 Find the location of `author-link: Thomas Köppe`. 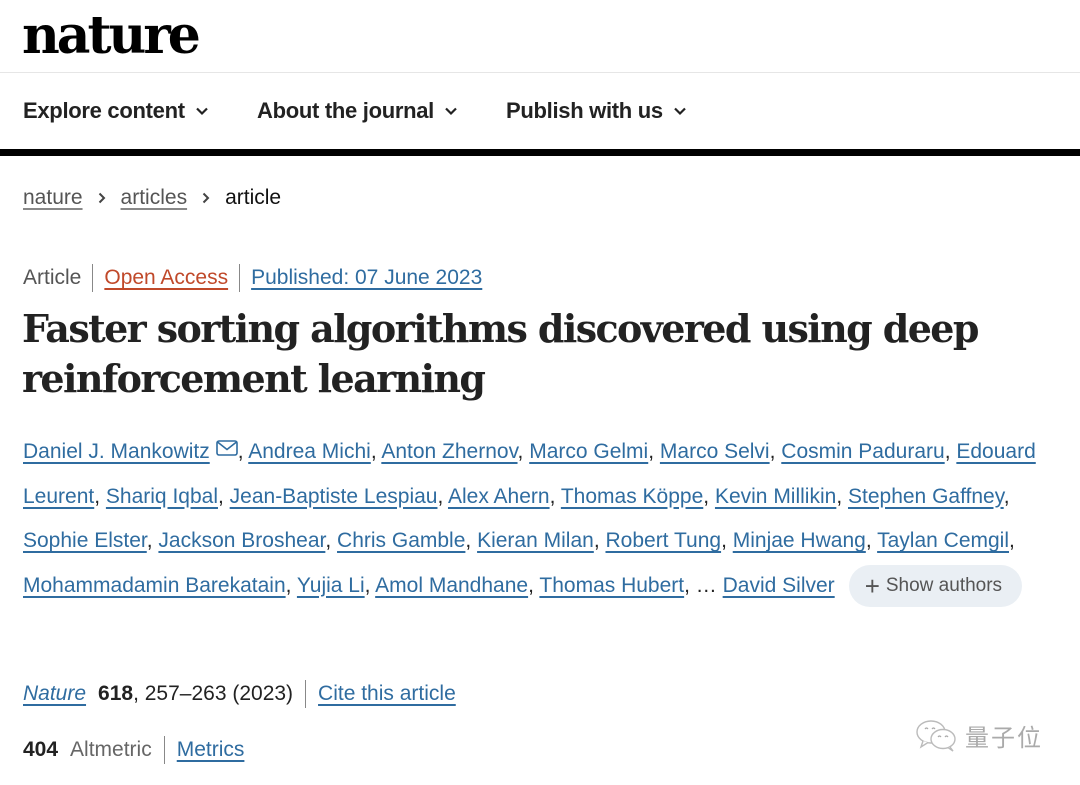

author-link: Thomas Köppe is located at coordinates (632, 496).